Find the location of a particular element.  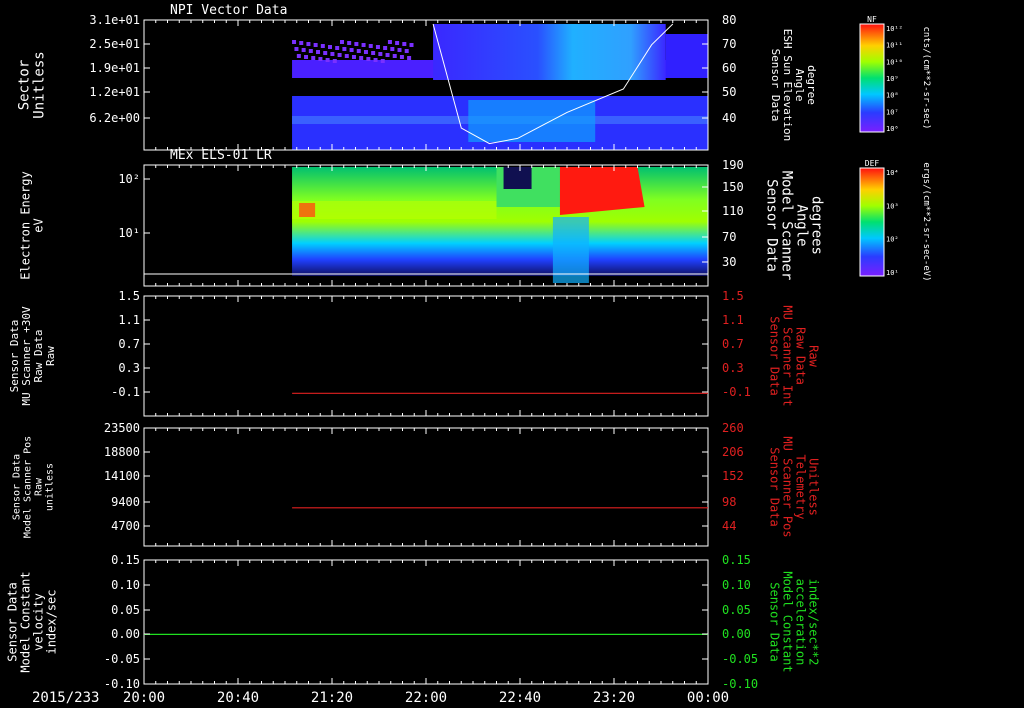

y-tick-label-right: 190 is located at coordinates (733, 165).